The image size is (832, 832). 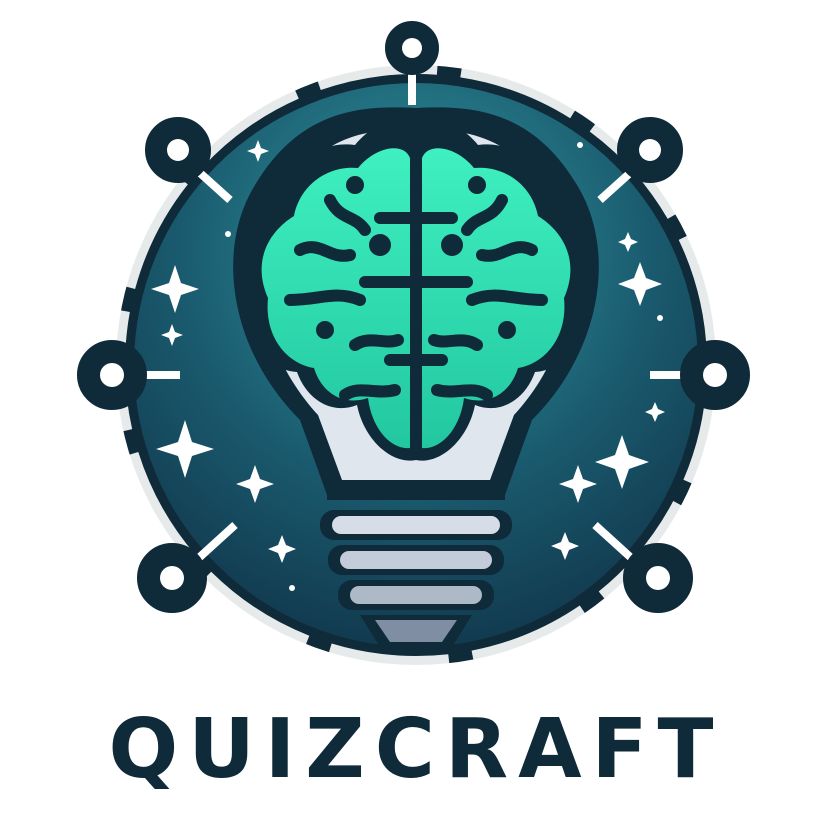 What do you see at coordinates (416, 749) in the screenshot?
I see `brand-wordmark: QUIZCRAFT` at bounding box center [416, 749].